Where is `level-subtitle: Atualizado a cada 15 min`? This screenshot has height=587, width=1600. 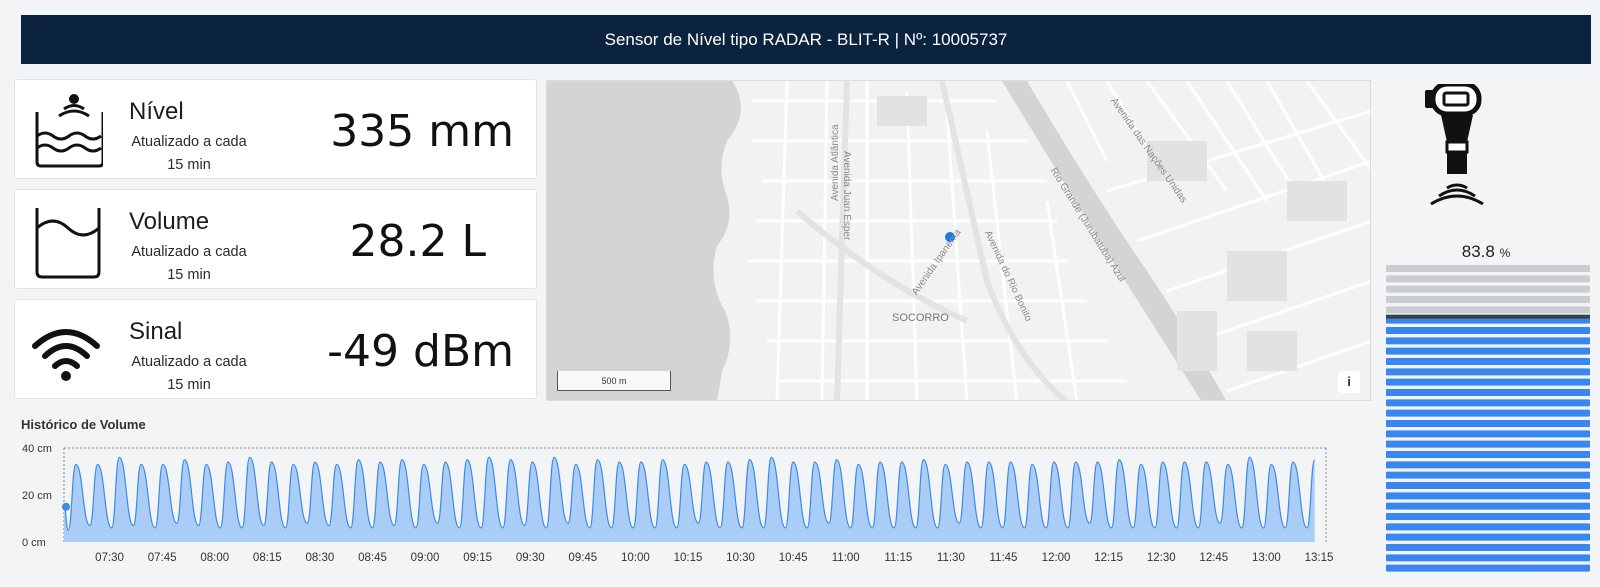
level-subtitle: Atualizado a cada 15 min is located at coordinates (189, 153).